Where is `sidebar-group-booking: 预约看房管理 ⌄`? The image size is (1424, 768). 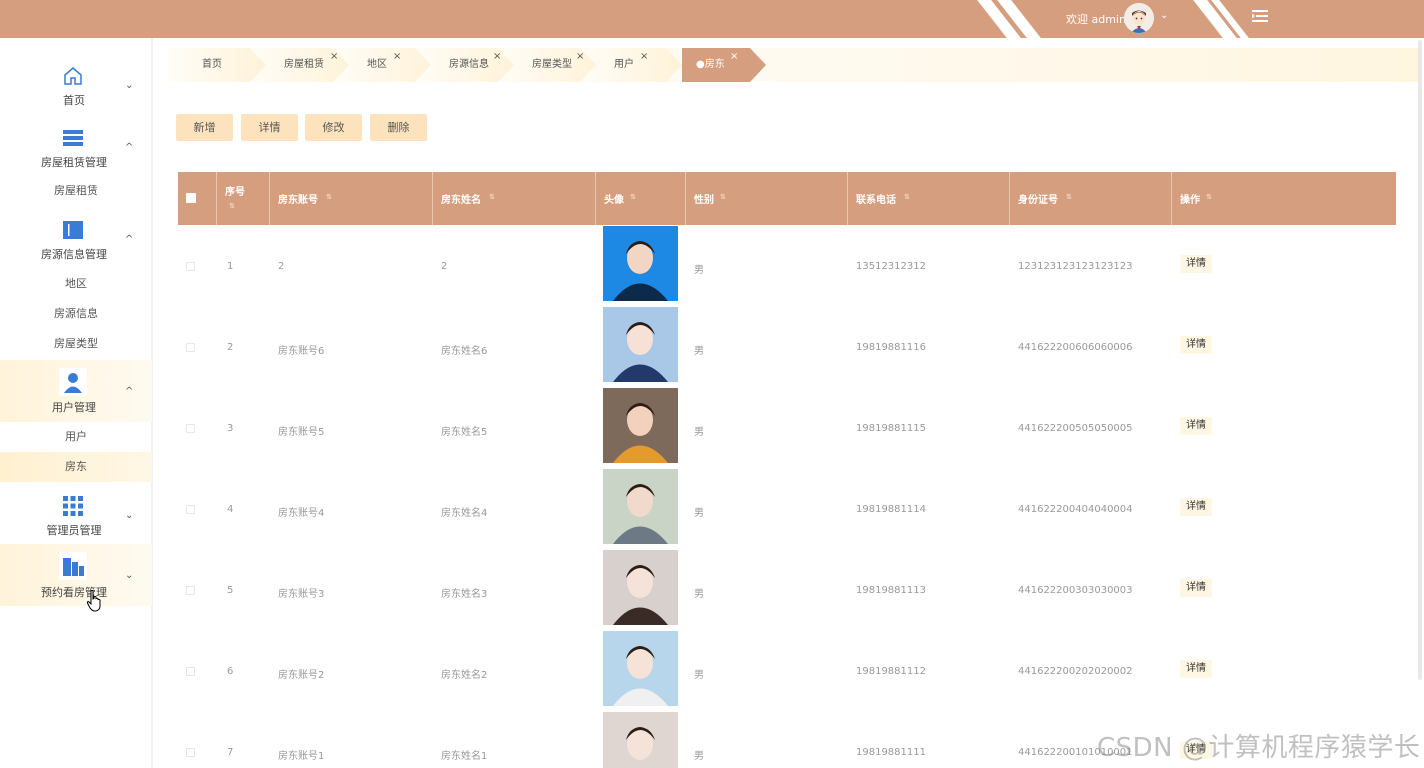
sidebar-group-booking: 预约看房管理 ⌄ is located at coordinates (76, 575).